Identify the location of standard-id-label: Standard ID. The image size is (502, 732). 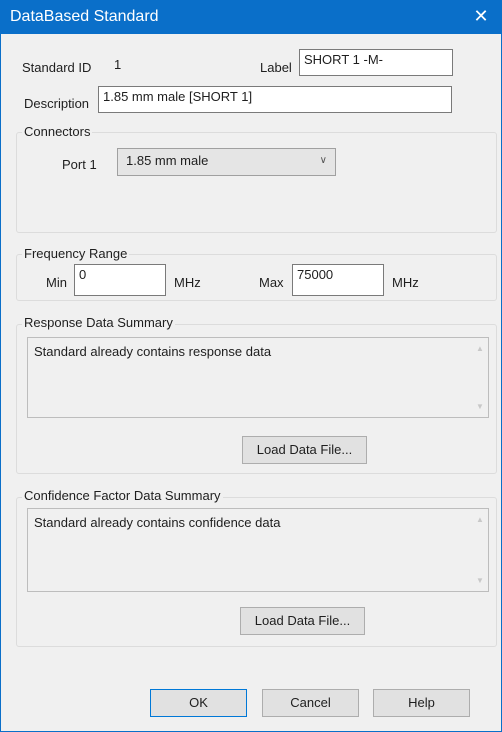
(57, 67).